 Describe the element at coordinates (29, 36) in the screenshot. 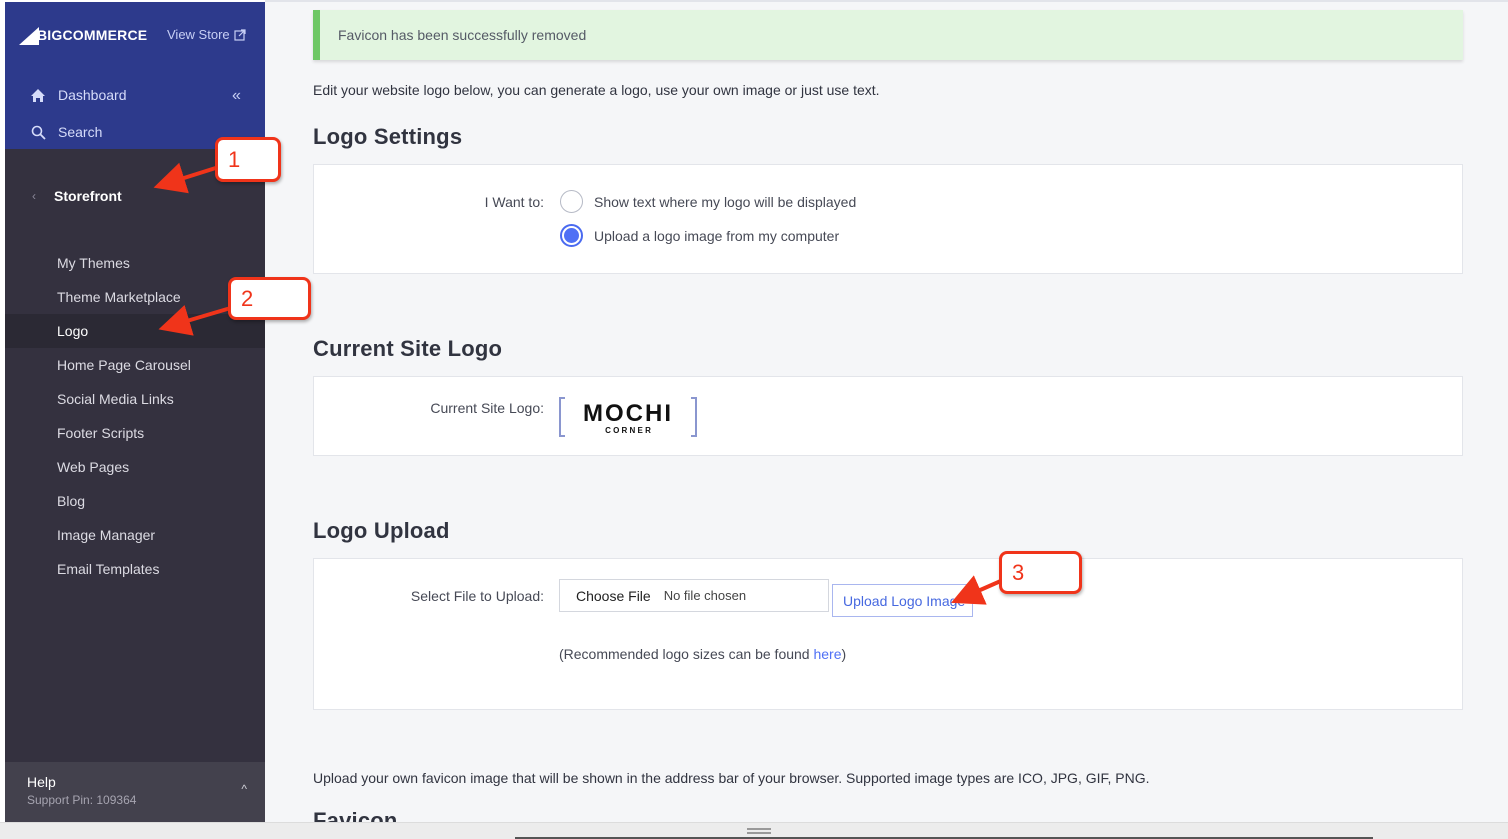

I see `brand-triangle-icon` at that location.